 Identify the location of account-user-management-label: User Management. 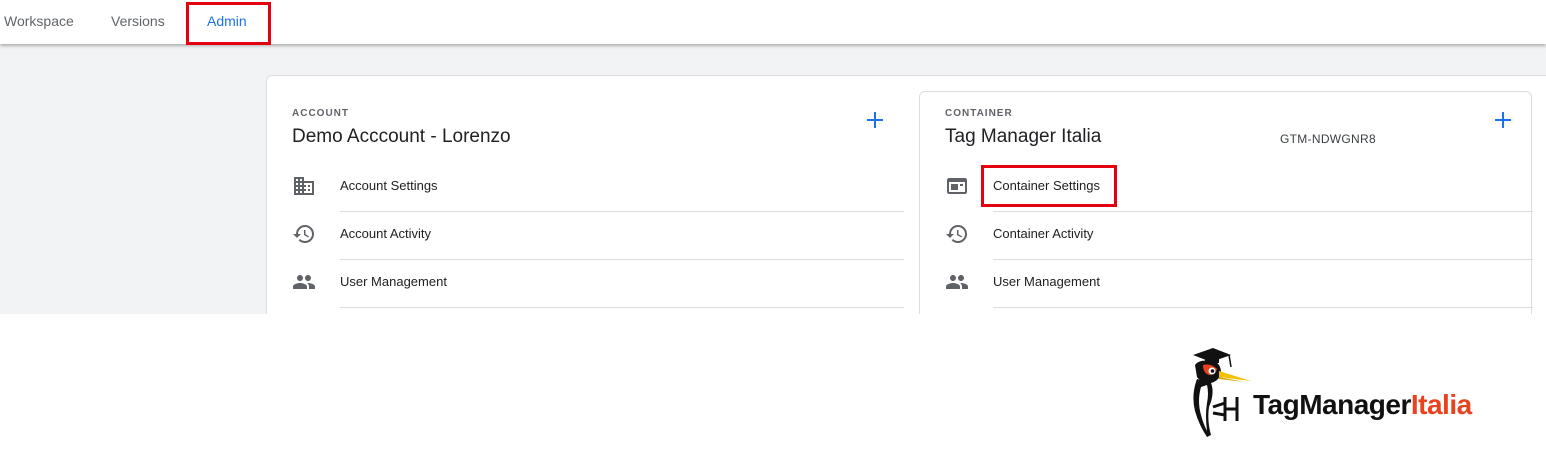
(393, 281).